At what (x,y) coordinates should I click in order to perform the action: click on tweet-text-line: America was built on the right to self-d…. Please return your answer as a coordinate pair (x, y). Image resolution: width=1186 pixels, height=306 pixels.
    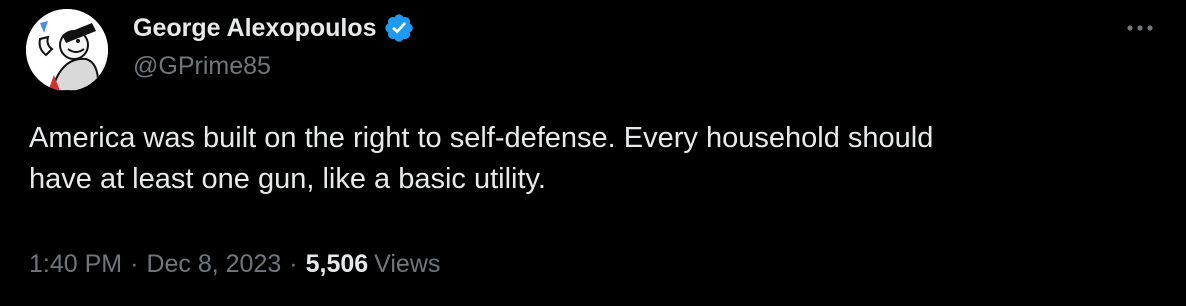
    Looking at the image, I should click on (481, 138).